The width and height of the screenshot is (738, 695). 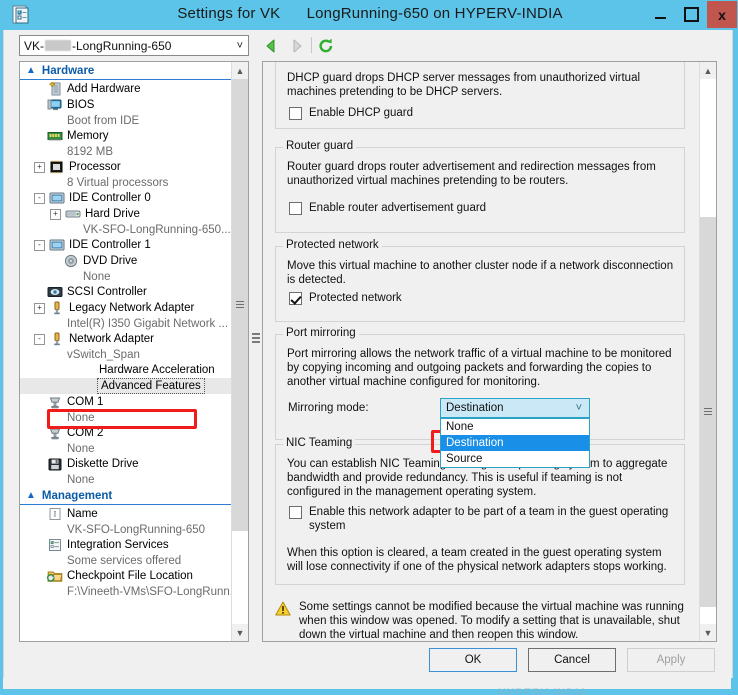 What do you see at coordinates (77, 495) in the screenshot?
I see `tree-group-label: Management` at bounding box center [77, 495].